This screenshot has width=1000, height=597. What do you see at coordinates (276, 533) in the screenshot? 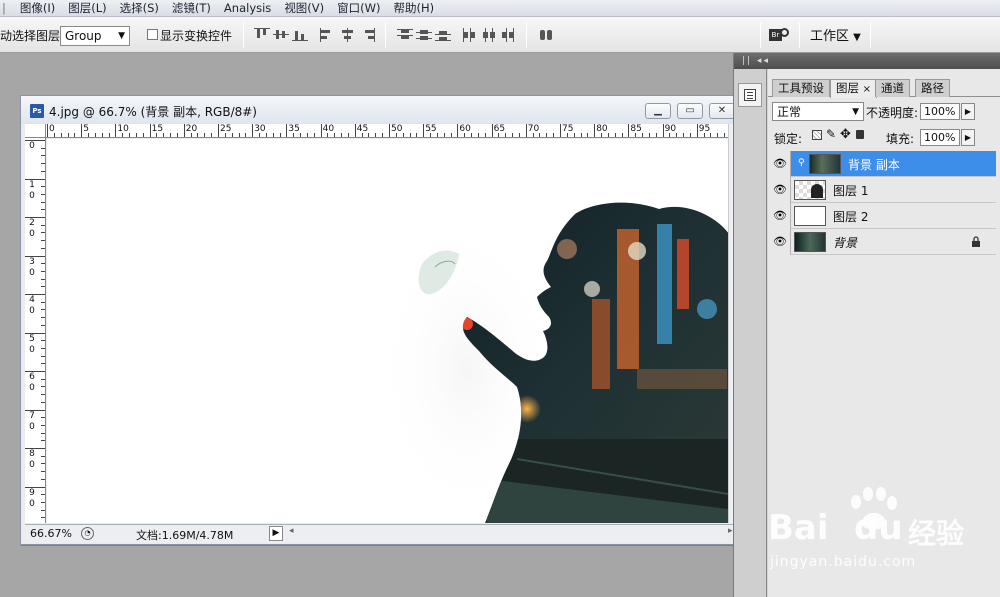
I see `status-menu-arrow-icon: ▶` at bounding box center [276, 533].